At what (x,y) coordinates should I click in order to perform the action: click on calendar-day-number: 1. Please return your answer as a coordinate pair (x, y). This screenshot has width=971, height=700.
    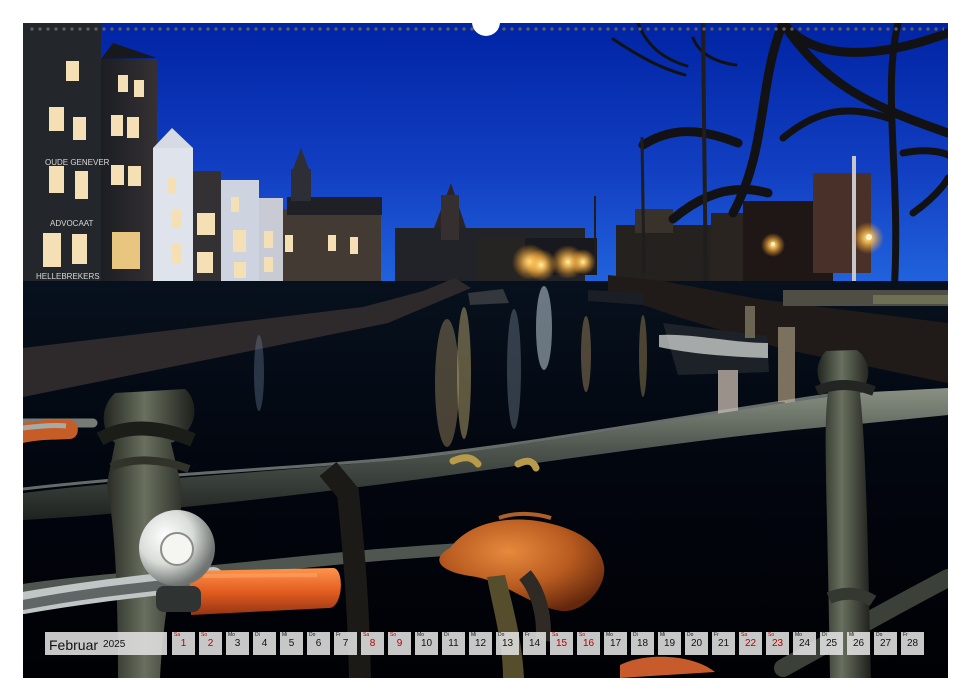
    Looking at the image, I should click on (183, 643).